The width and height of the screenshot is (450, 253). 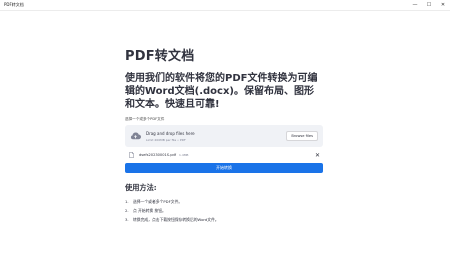 I want to click on uploader-label: 选择一个或多个PDF文件, so click(x=145, y=119).